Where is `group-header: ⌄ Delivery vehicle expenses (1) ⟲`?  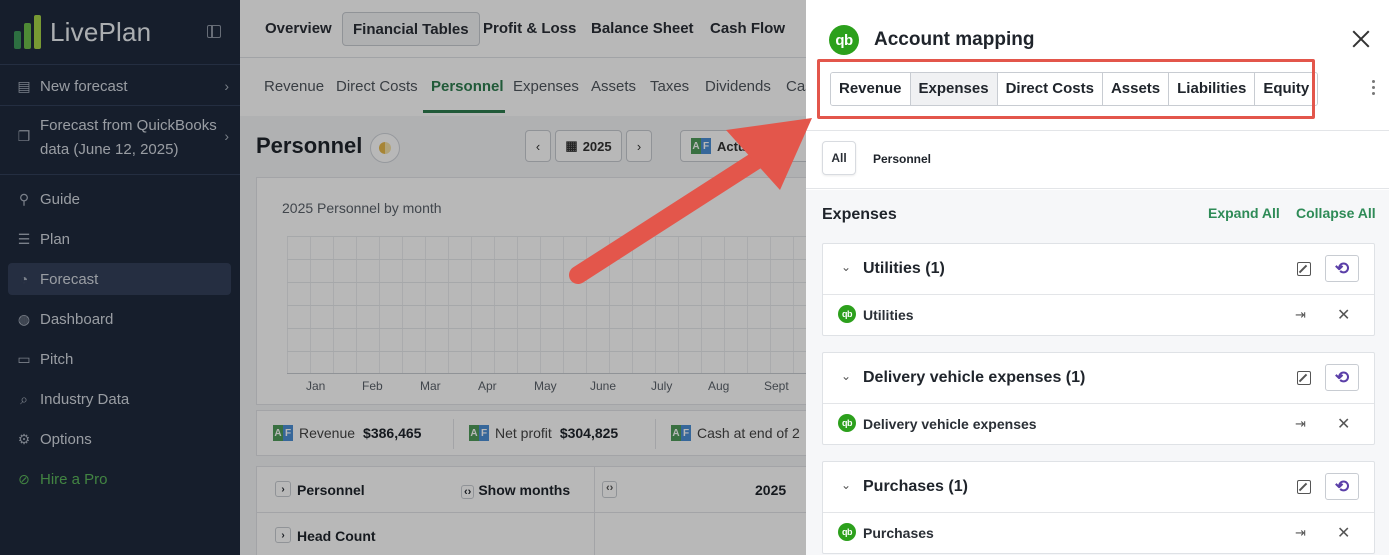
group-header: ⌄ Delivery vehicle expenses (1) ⟲ is located at coordinates (1098, 378).